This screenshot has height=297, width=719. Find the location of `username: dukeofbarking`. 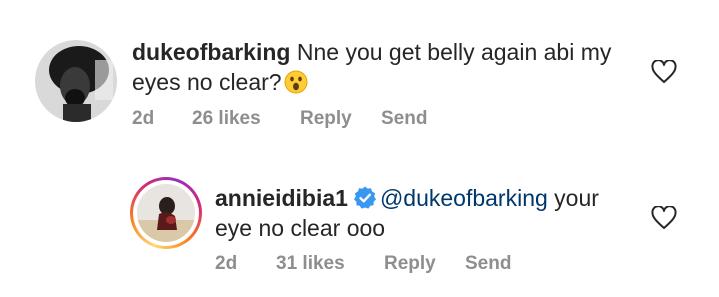

username: dukeofbarking is located at coordinates (211, 52).